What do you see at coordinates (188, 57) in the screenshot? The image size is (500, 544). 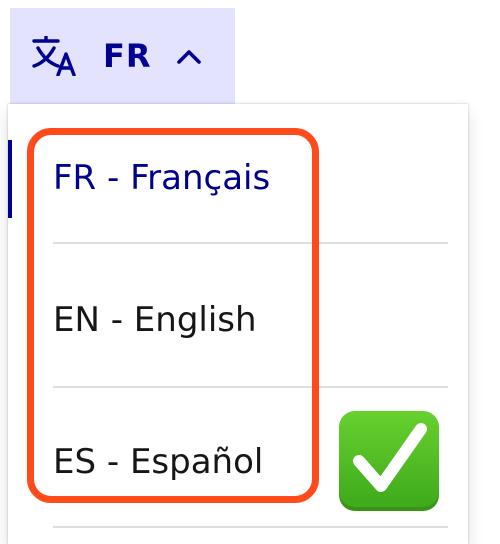 I see `chevron-up-icon` at bounding box center [188, 57].